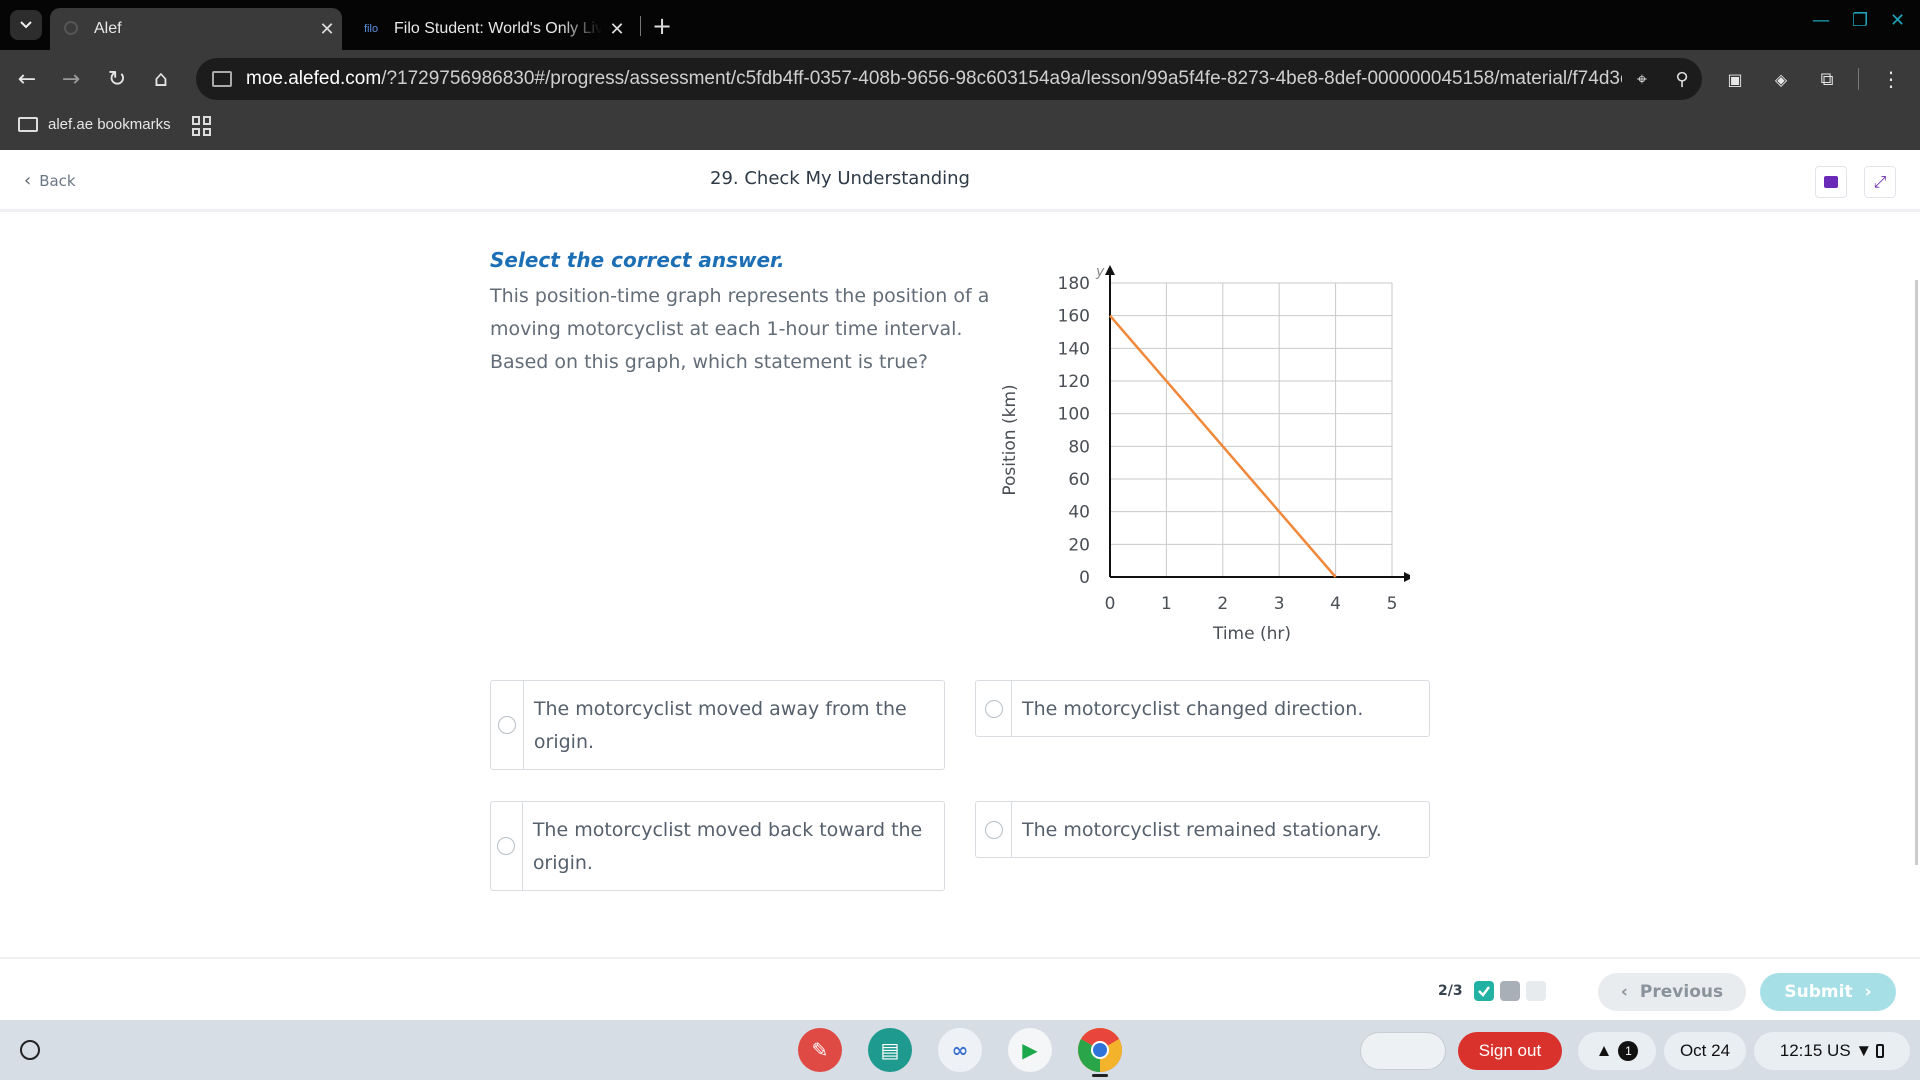 The width and height of the screenshot is (1920, 1080). I want to click on restore-icon: ❐, so click(1860, 20).